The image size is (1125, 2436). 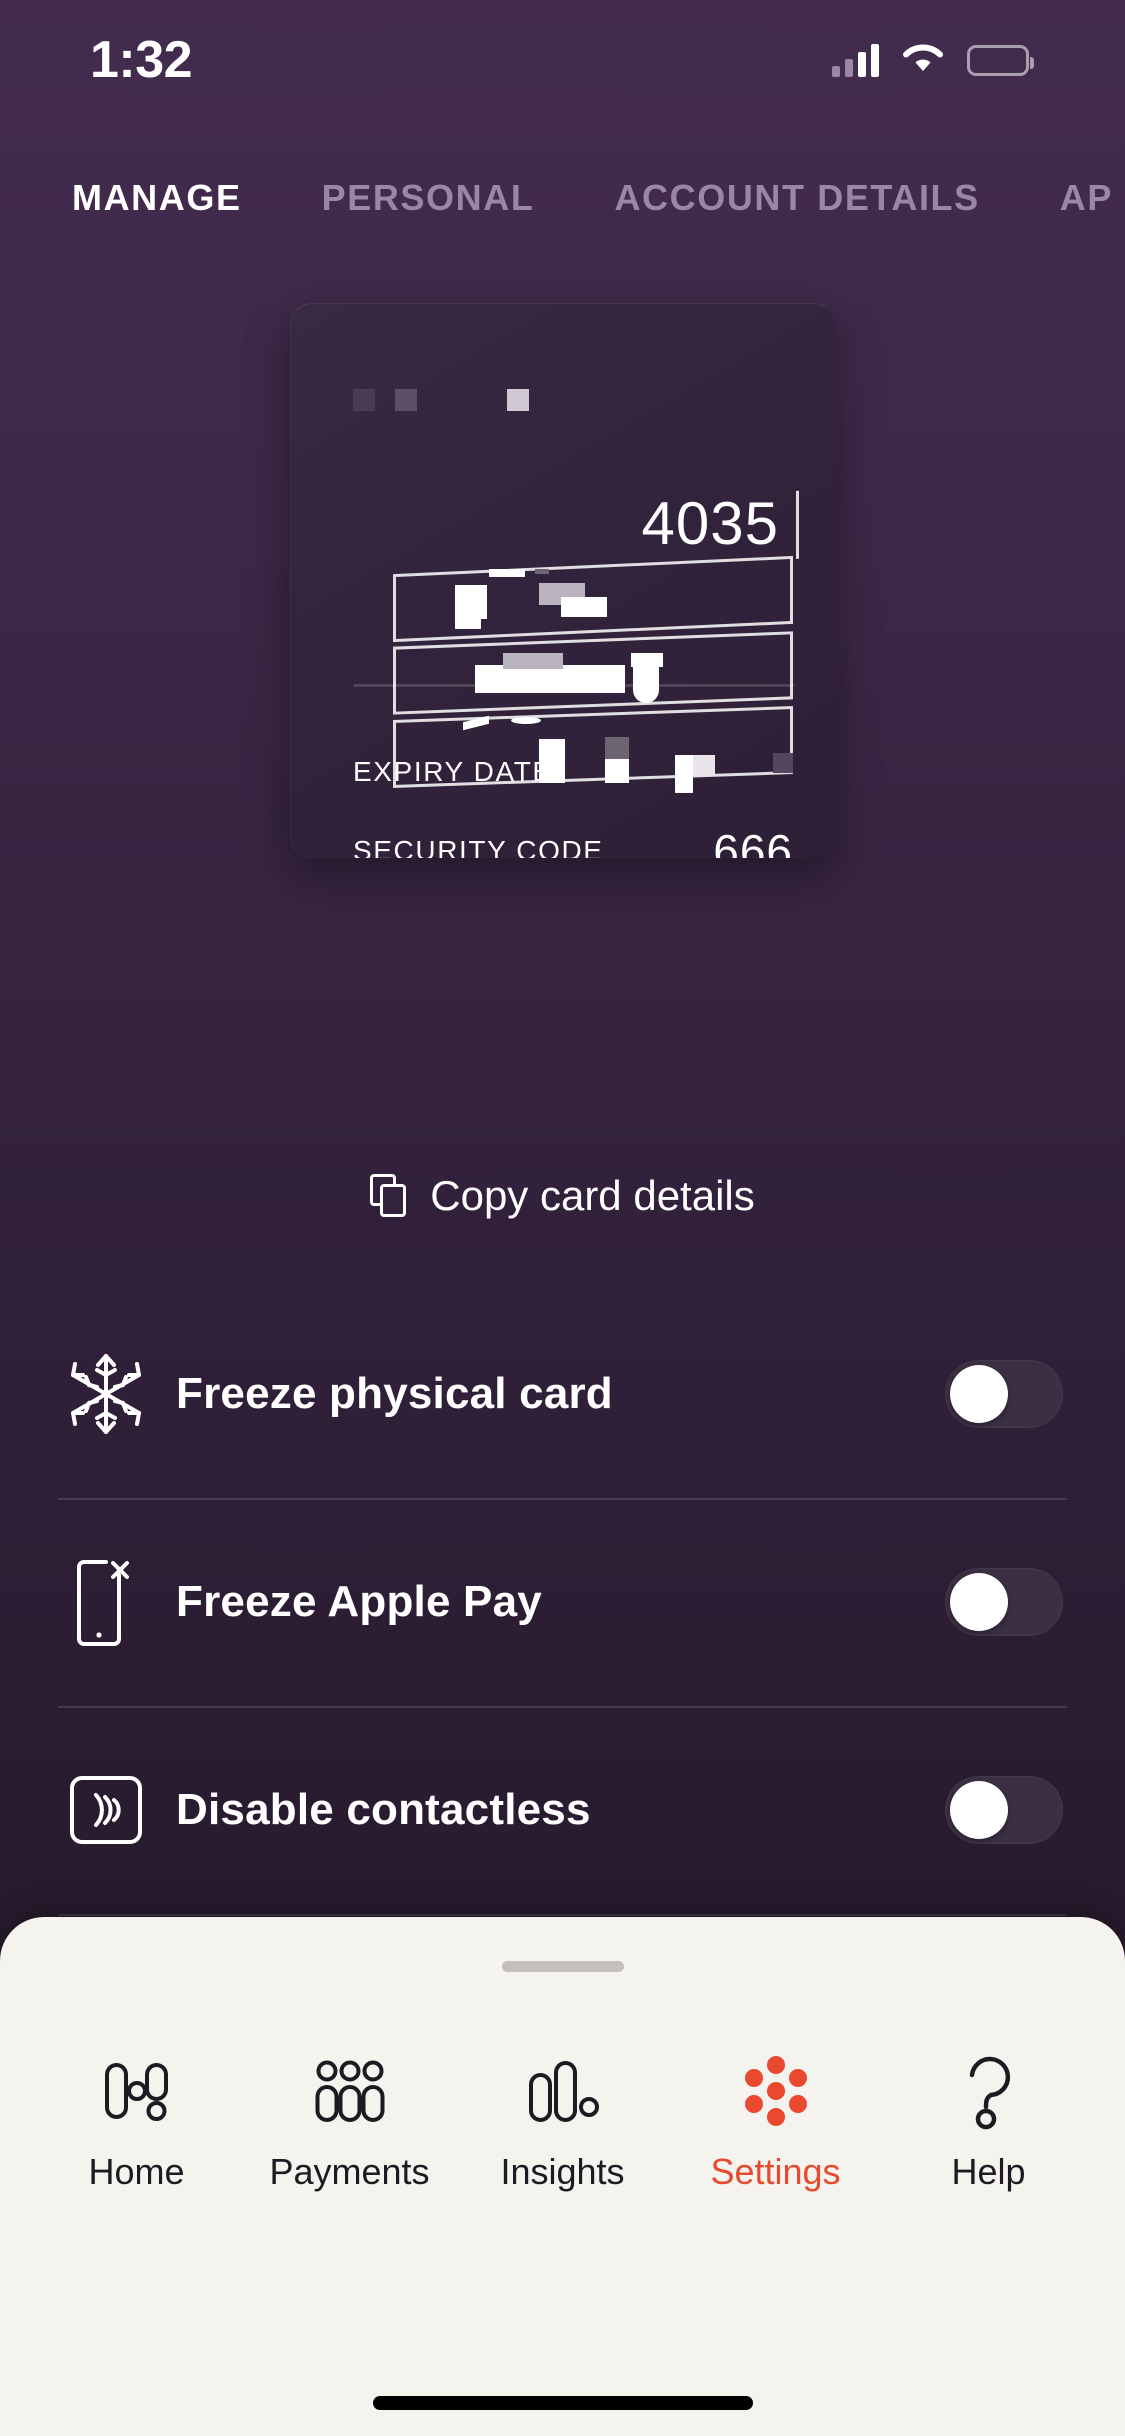 I want to click on tab-manage: MANAGE, so click(x=157, y=198).